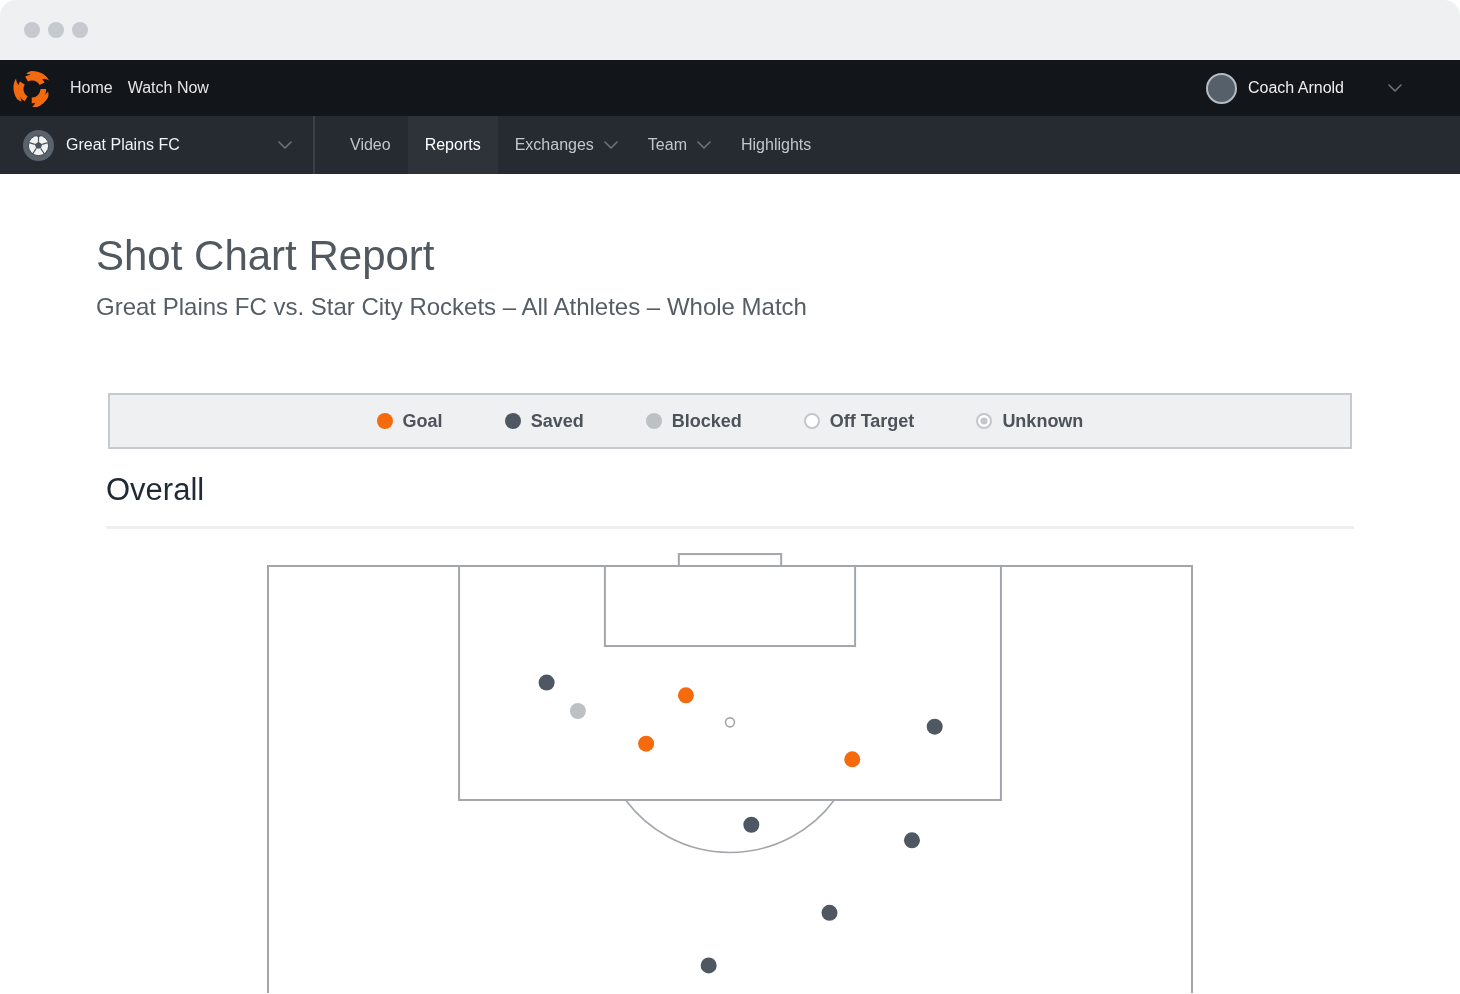 The width and height of the screenshot is (1460, 994). What do you see at coordinates (872, 421) in the screenshot?
I see `legend-label: Off Target` at bounding box center [872, 421].